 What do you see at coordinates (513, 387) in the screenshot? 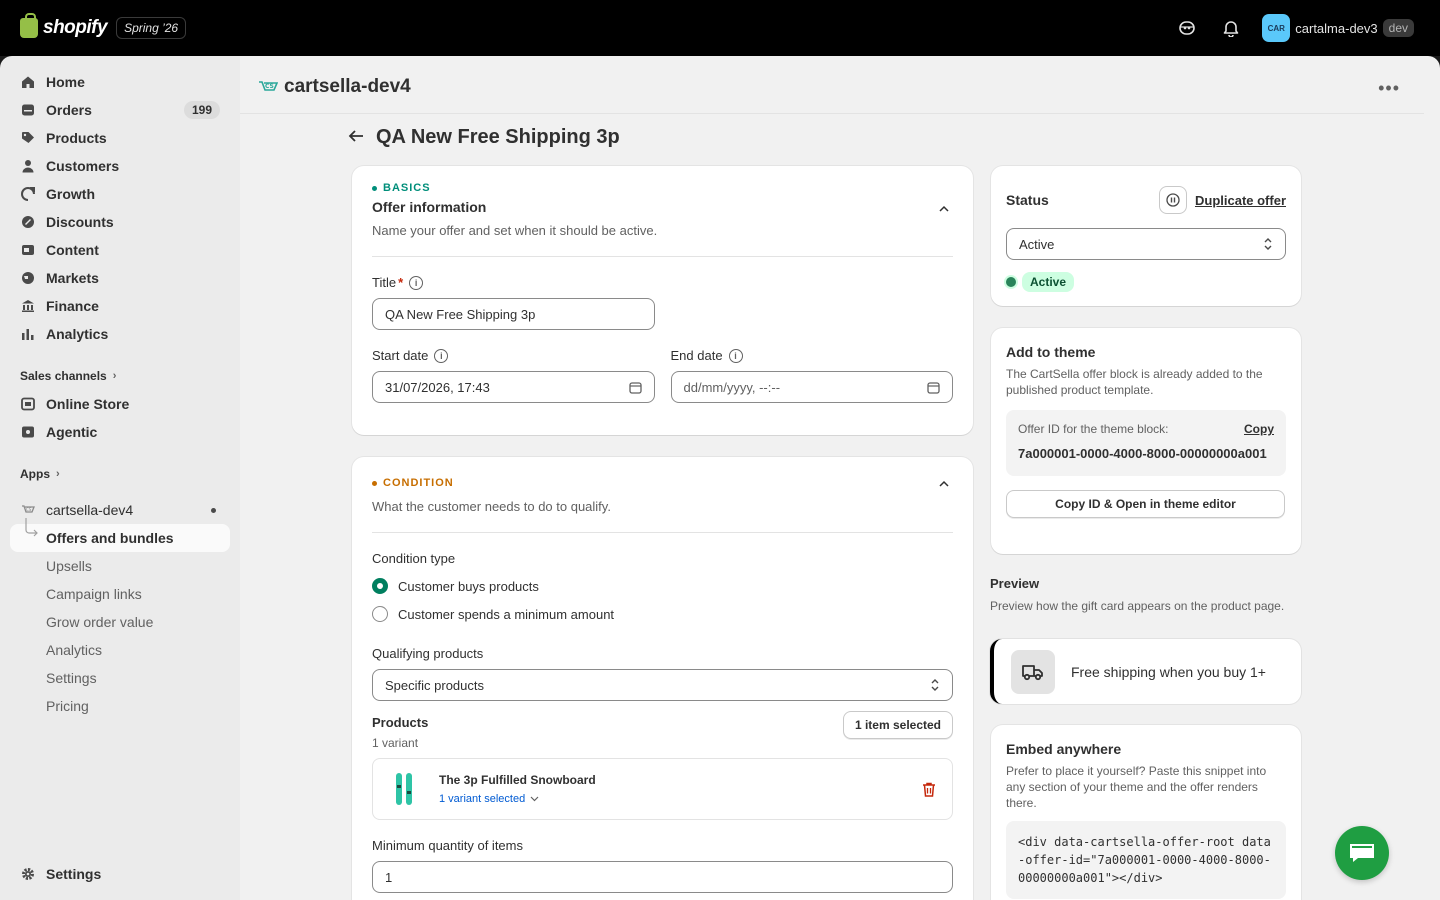
I see `start-date-input: 31/07/2026, 17:43` at bounding box center [513, 387].